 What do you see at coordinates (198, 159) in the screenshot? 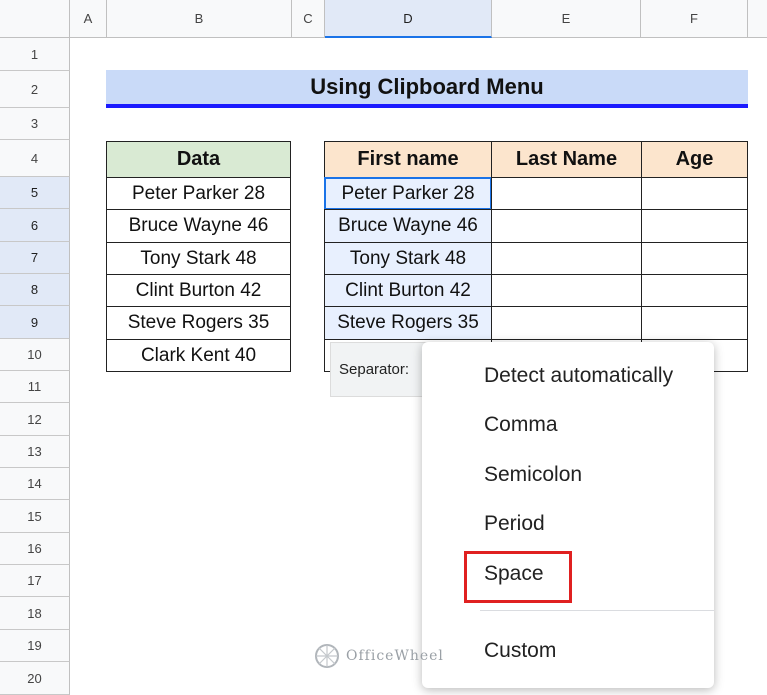
I see `data-header-cell: Data` at bounding box center [198, 159].